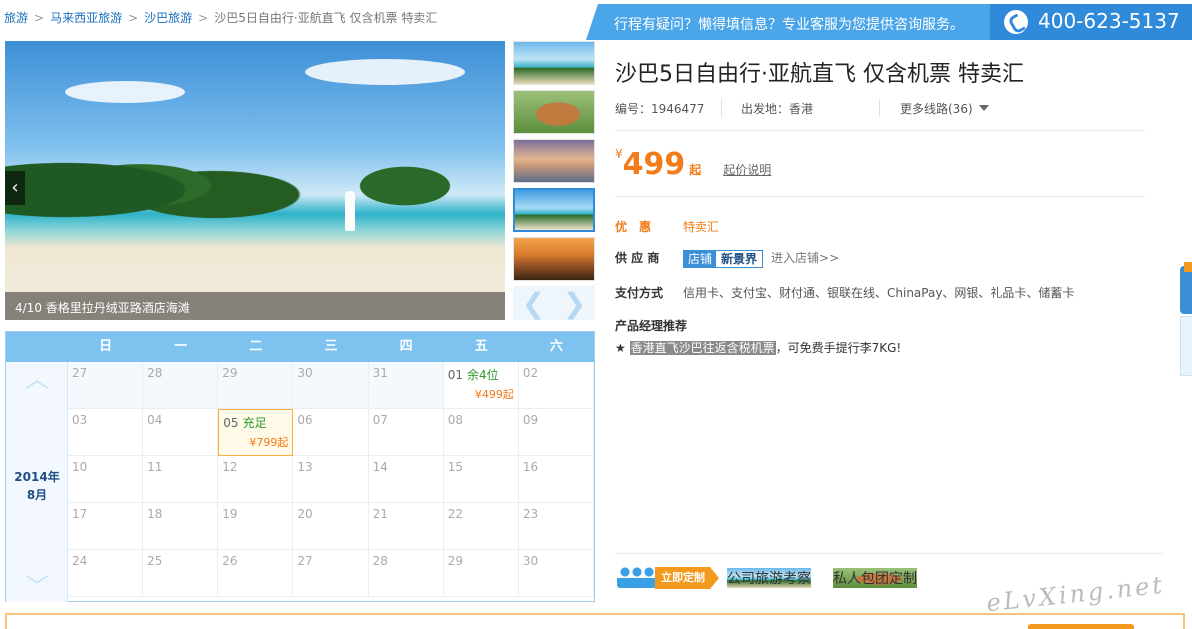  Describe the element at coordinates (380, 420) in the screenshot. I see `day-number: 07` at that location.